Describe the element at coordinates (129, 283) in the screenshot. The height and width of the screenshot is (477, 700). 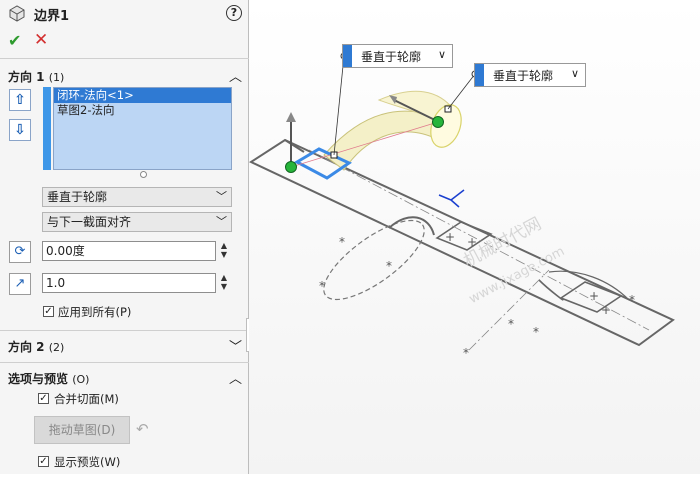
I see `tangent-length-input: 1.0` at that location.